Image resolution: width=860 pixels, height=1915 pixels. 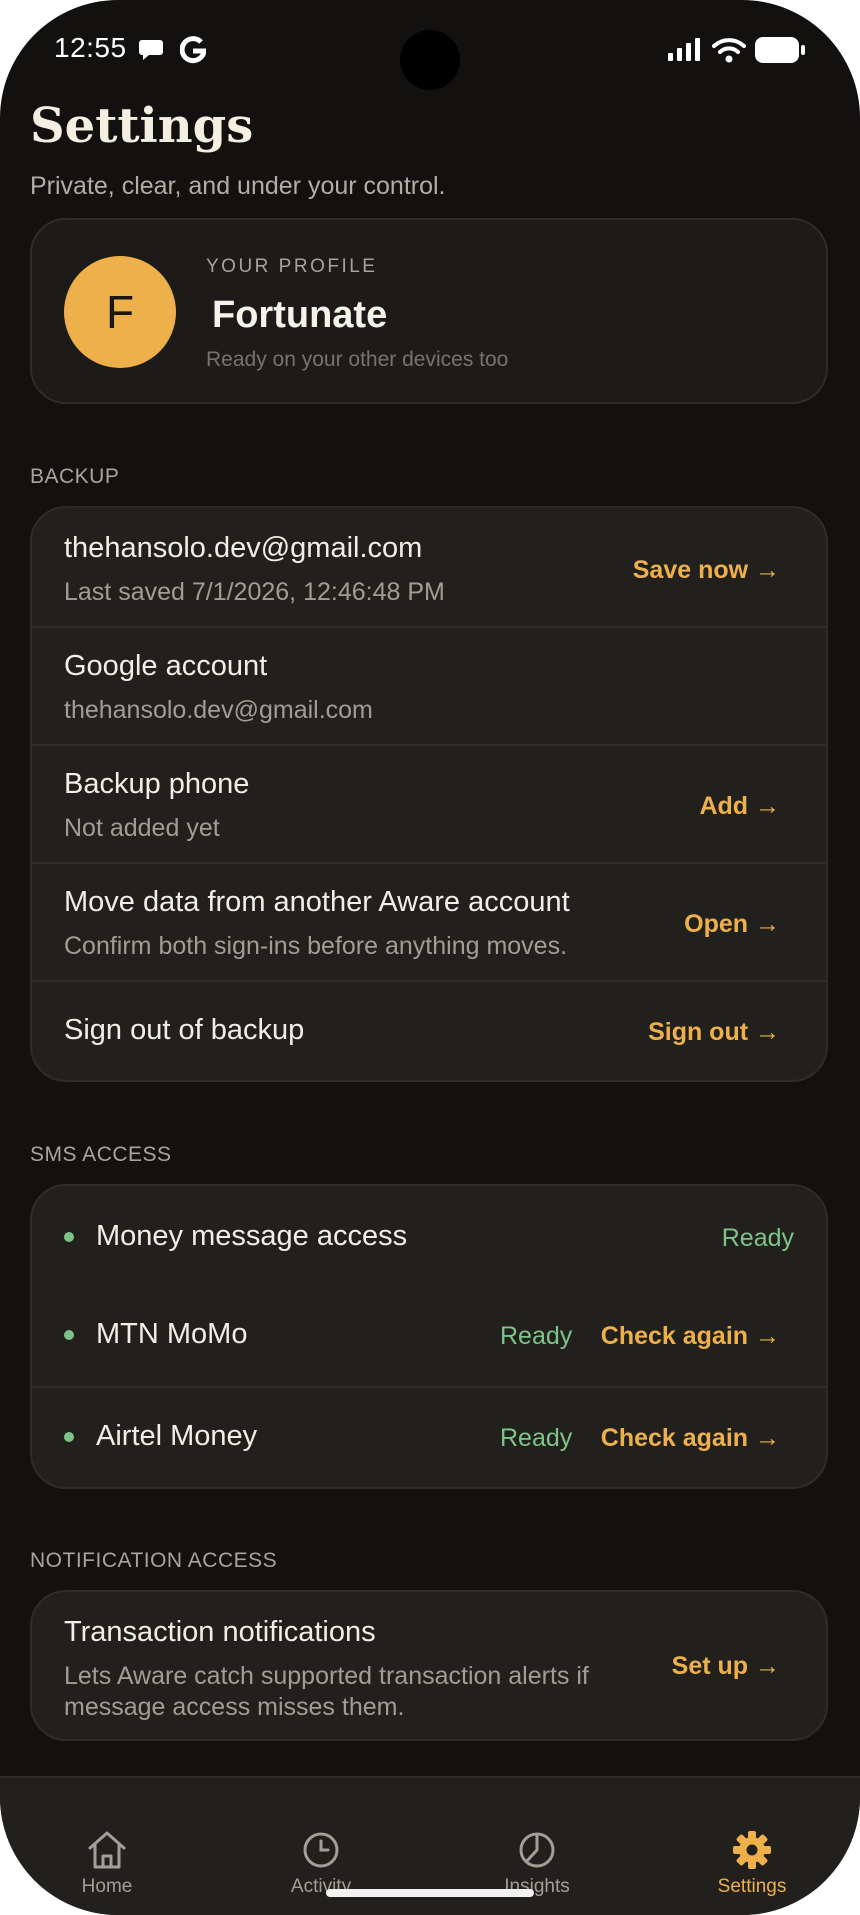 I want to click on backup-email: thehansolo.dev@gmail.com, so click(x=243, y=548).